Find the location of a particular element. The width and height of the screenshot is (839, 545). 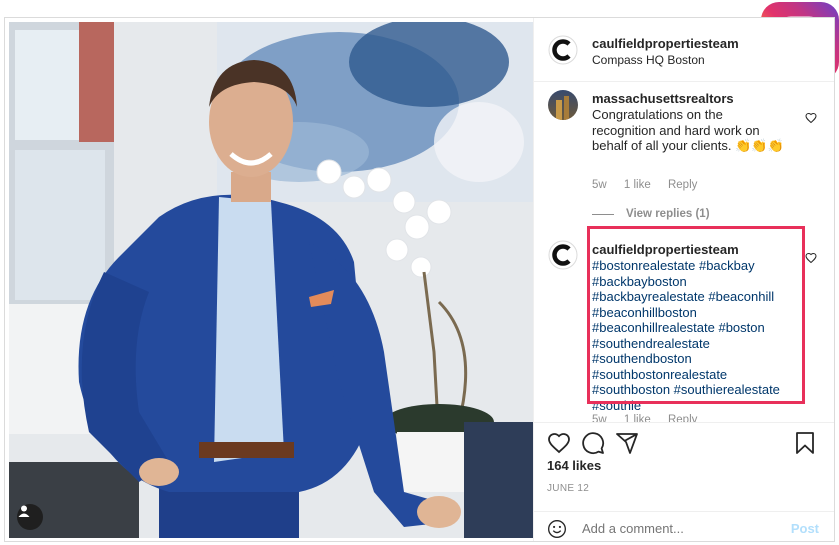

comment-line: Congratulations on the is located at coordinates (657, 114).